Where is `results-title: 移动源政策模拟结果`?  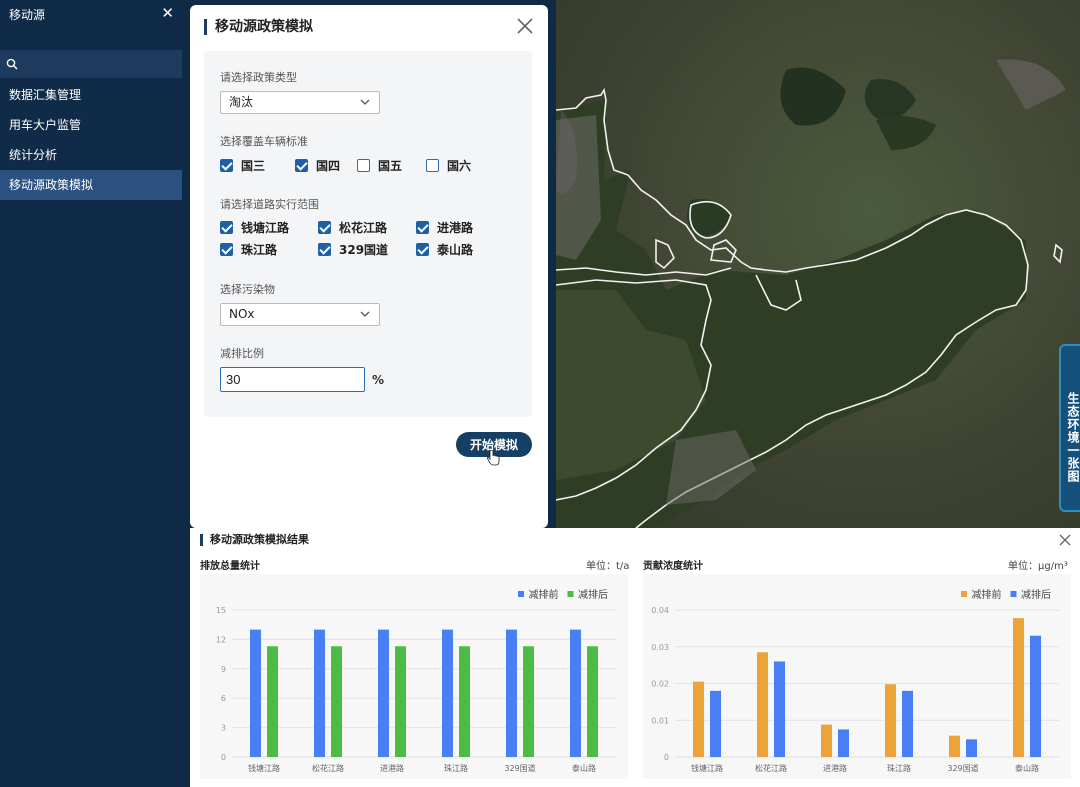 results-title: 移动源政策模拟结果 is located at coordinates (254, 540).